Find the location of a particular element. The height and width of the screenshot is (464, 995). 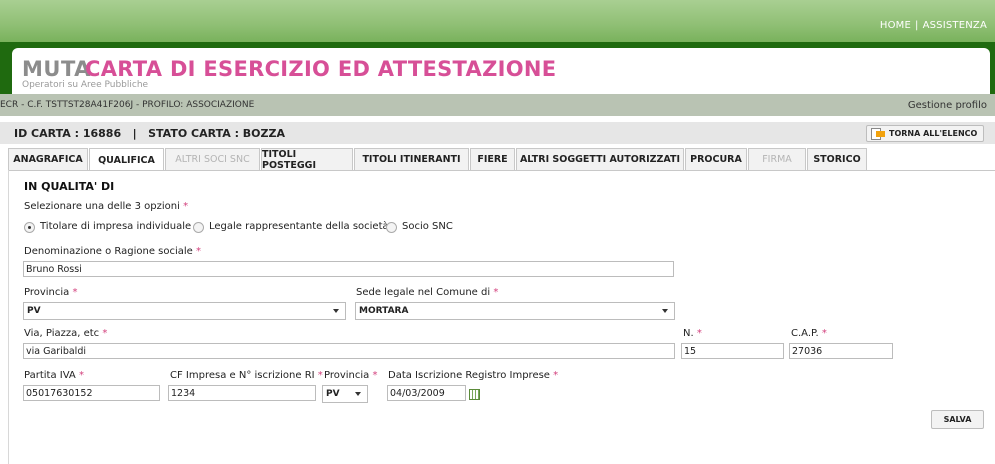

provincia-ri-value: PV is located at coordinates (333, 394).